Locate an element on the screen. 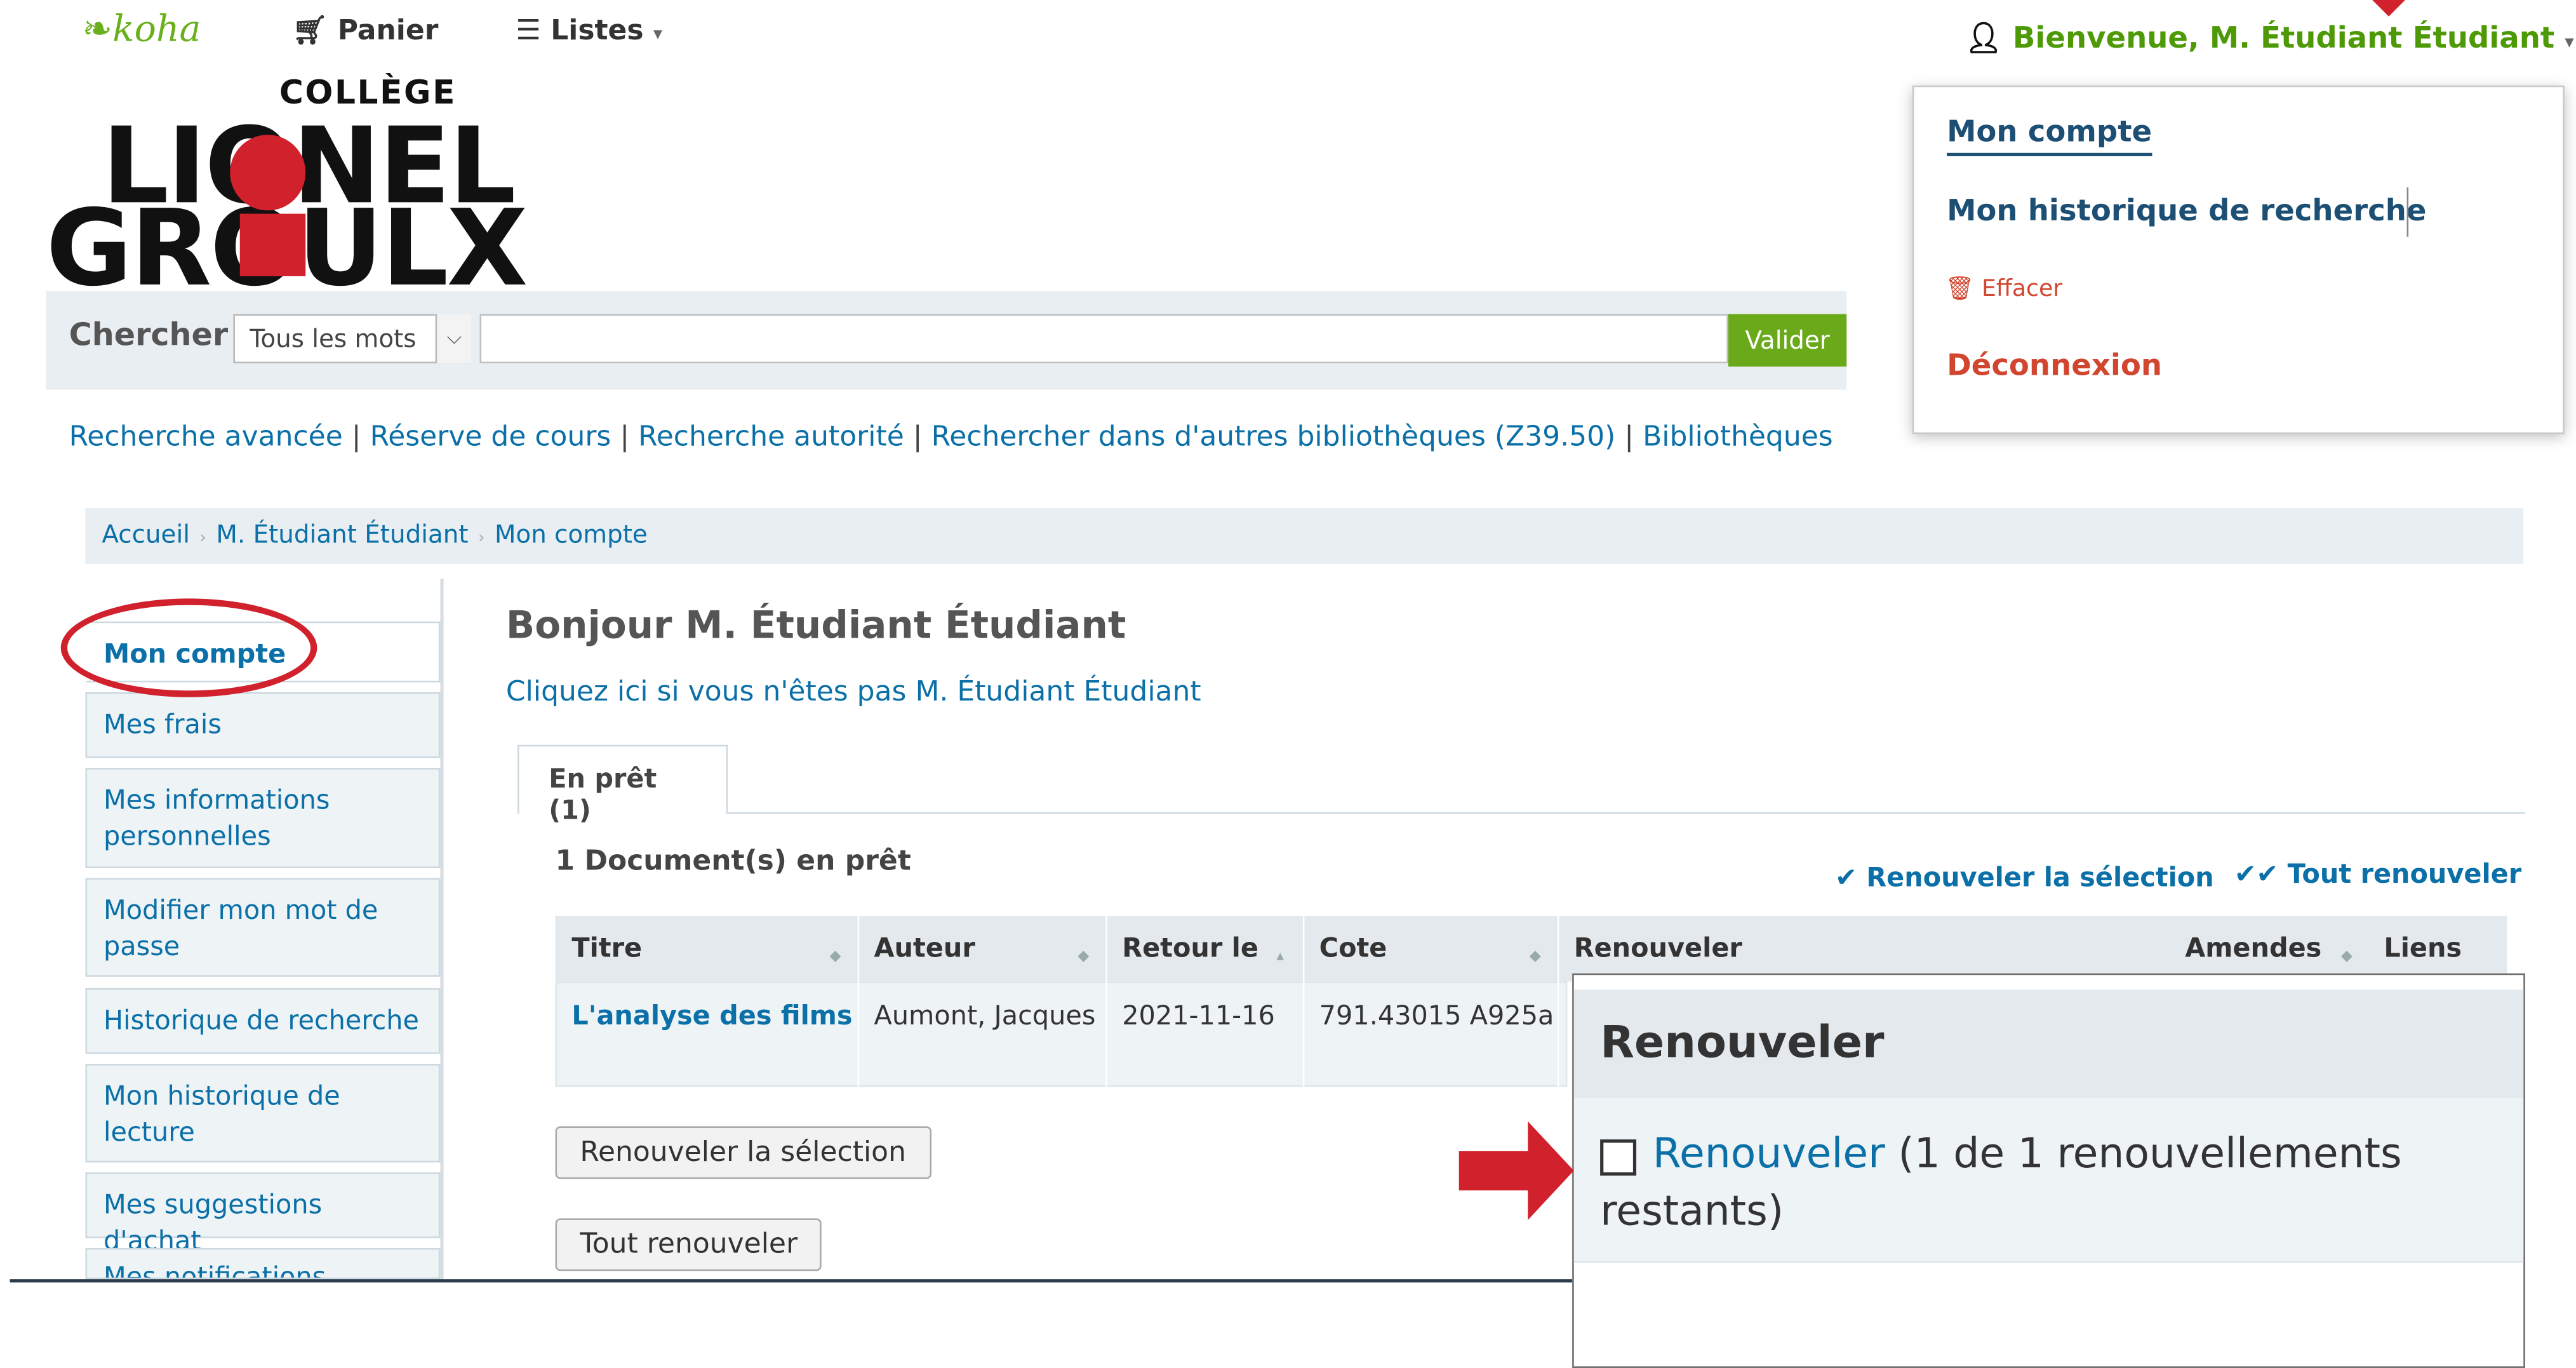 The width and height of the screenshot is (2576, 1368). sidebar-item-suggestions: Mes suggestions d'achat is located at coordinates (263, 1214).